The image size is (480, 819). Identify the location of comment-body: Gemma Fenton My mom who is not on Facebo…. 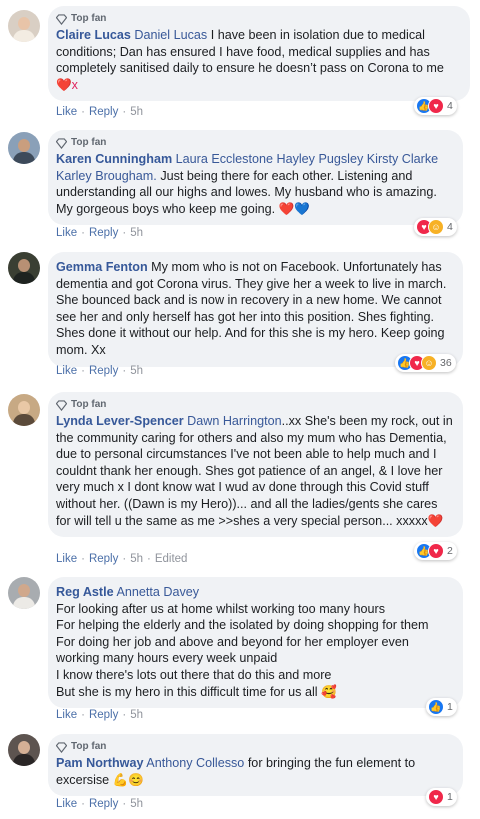
(254, 309).